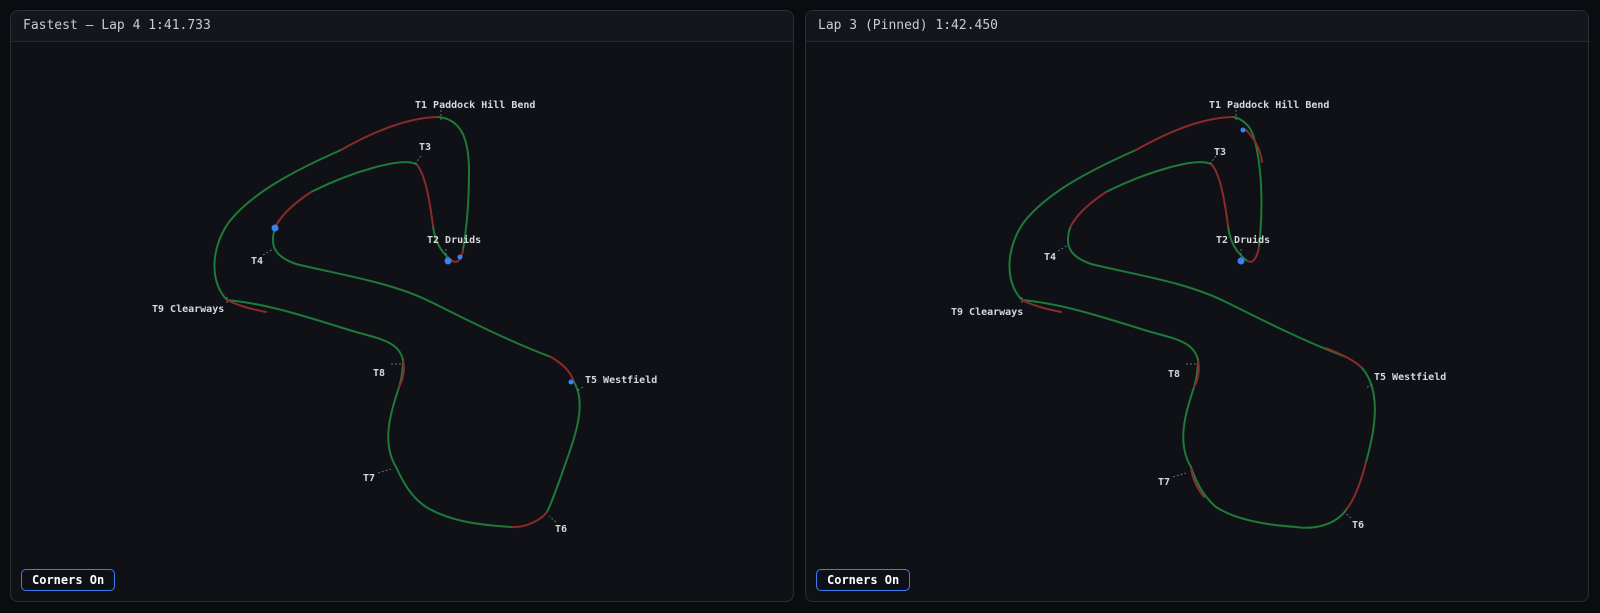  Describe the element at coordinates (422, 304) in the screenshot. I see `position-markers` at that location.